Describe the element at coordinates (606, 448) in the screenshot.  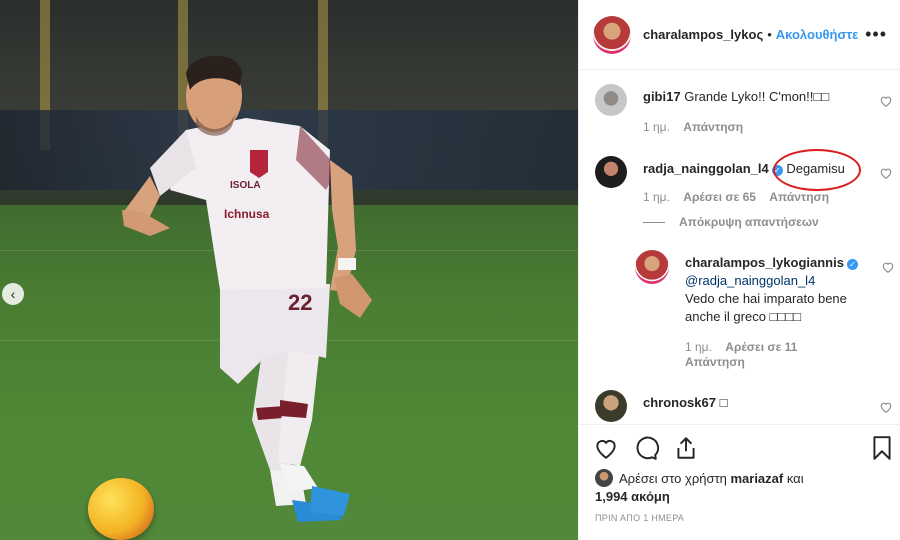
I see `like-heart-icon` at that location.